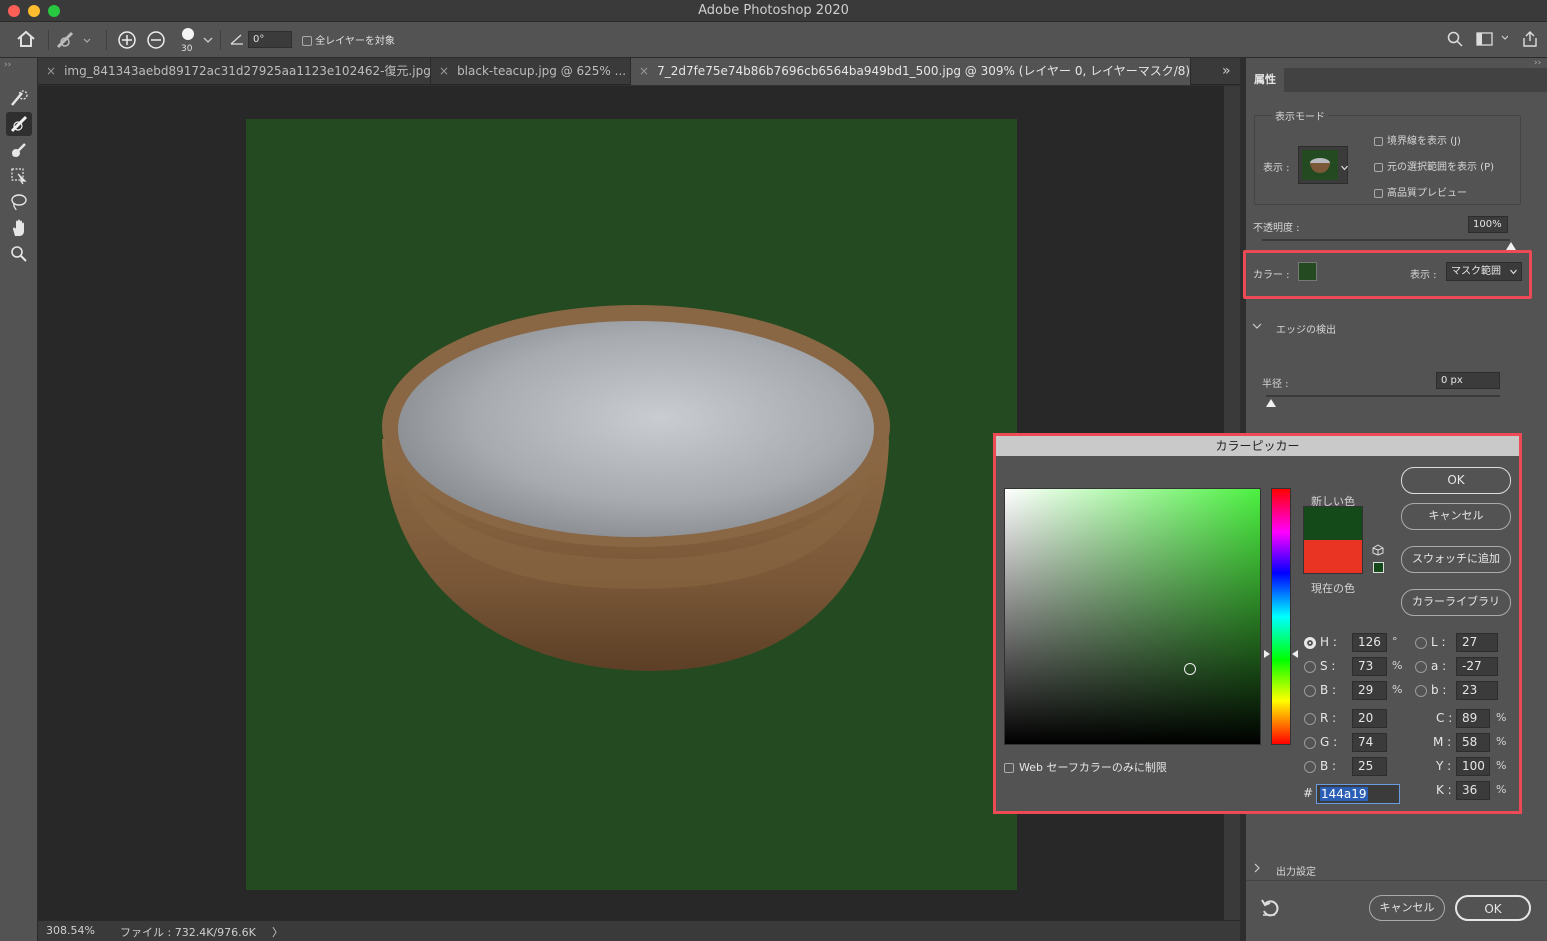 The height and width of the screenshot is (941, 1547). Describe the element at coordinates (1421, 691) in the screenshot. I see `lab-b-radio` at that location.